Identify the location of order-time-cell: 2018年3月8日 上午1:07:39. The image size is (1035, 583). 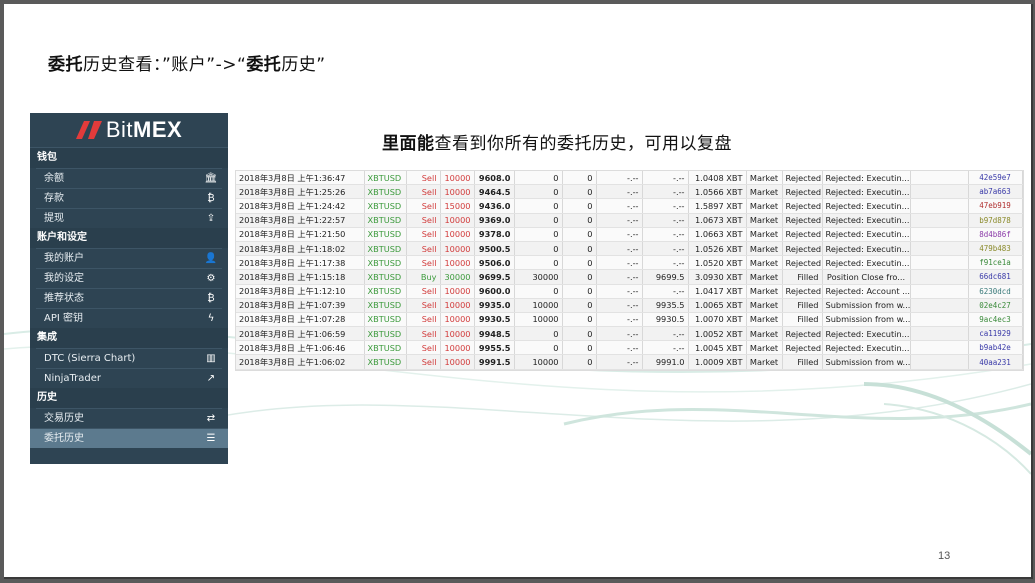
(300, 305).